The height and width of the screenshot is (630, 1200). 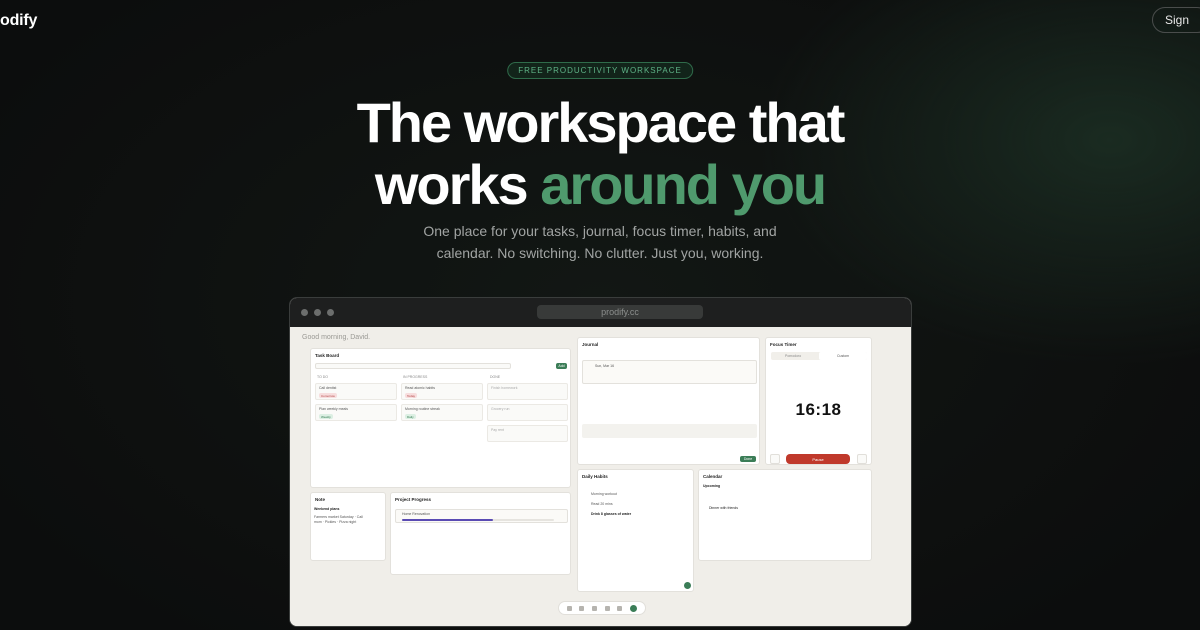 I want to click on app-dock, so click(x=602, y=608).